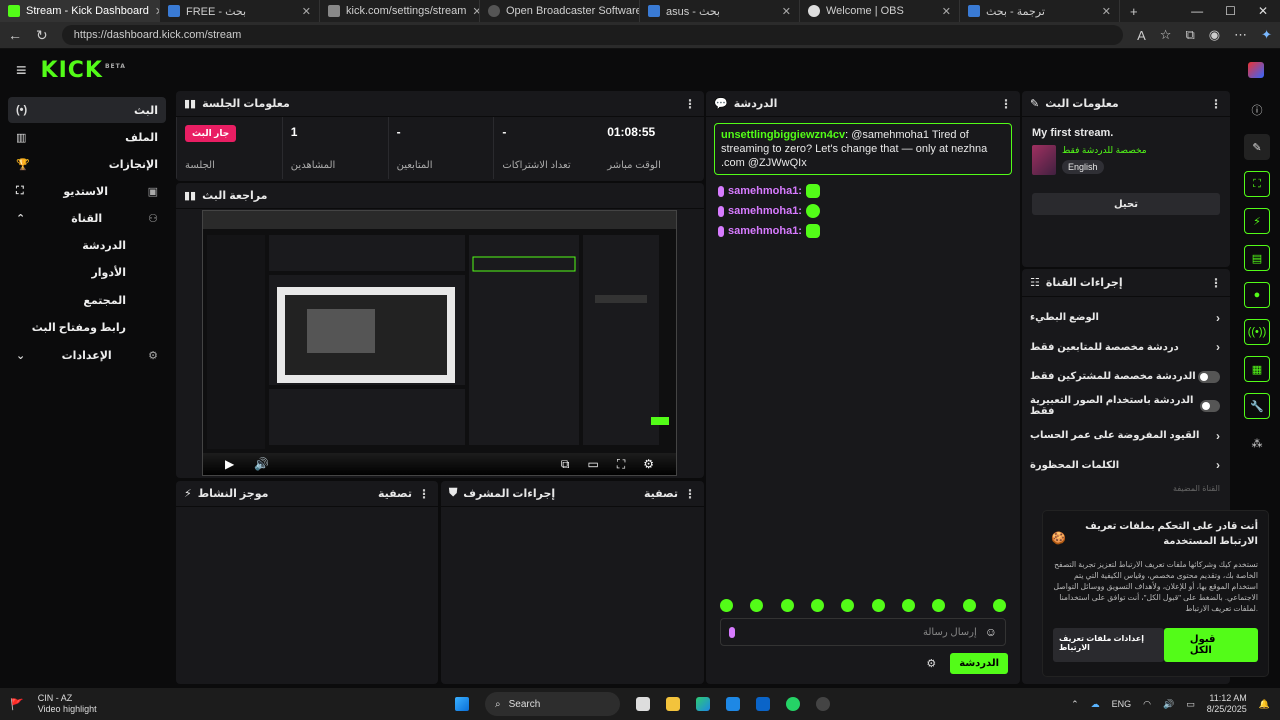 The image size is (1280, 720). Describe the element at coordinates (1266, 35) in the screenshot. I see `copilot-icon: ✦` at that location.